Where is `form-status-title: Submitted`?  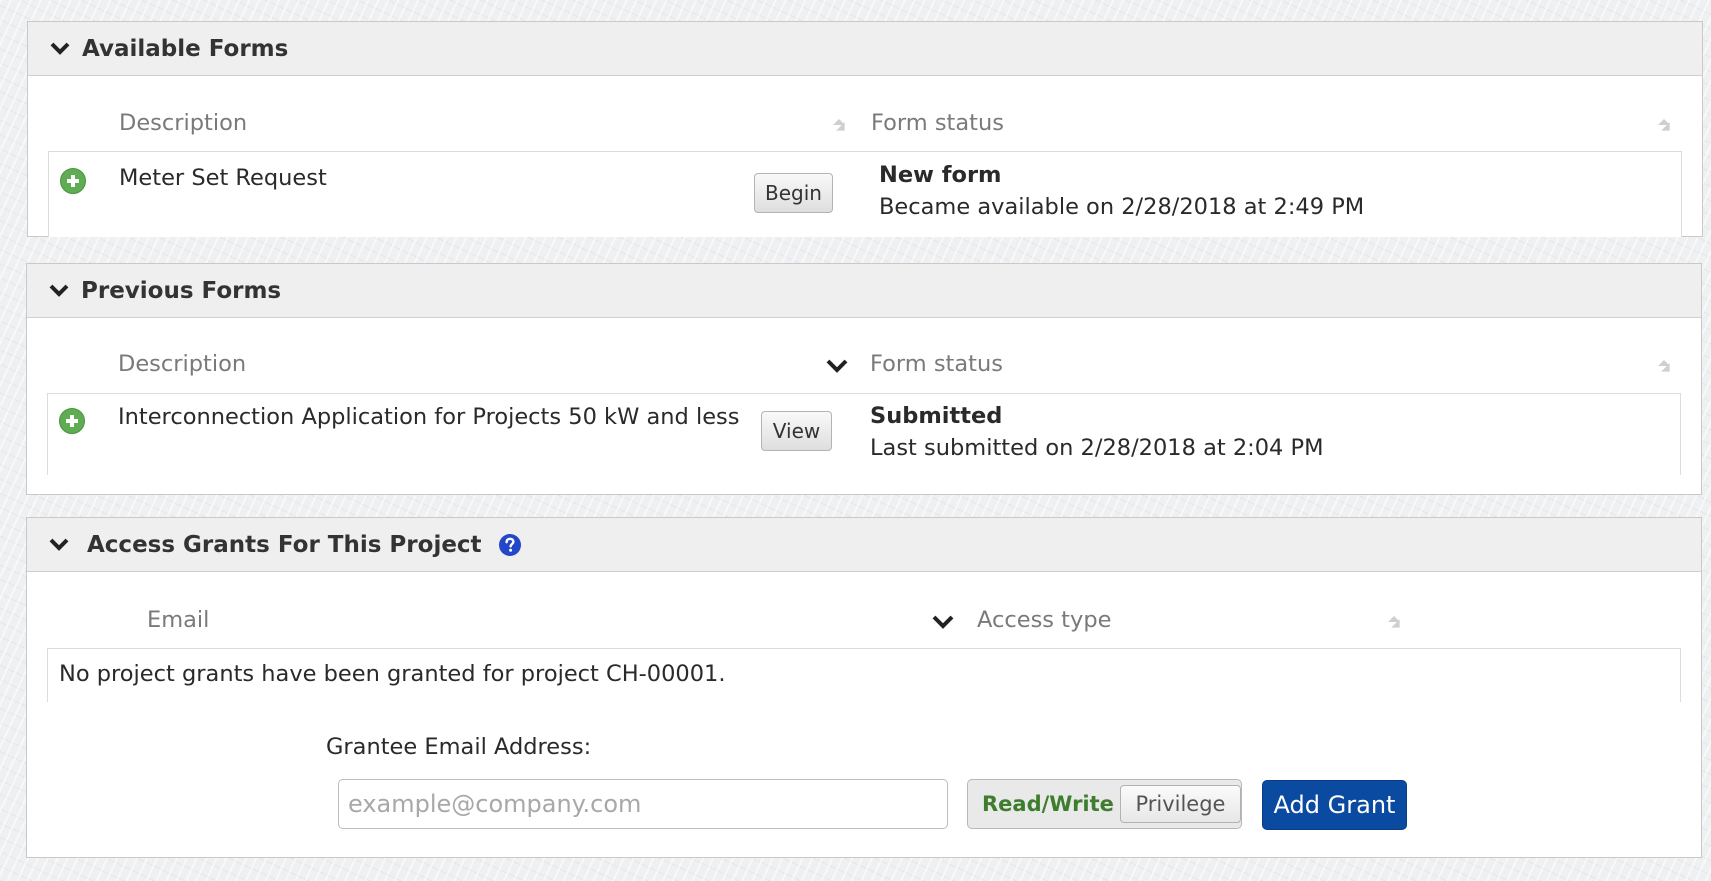
form-status-title: Submitted is located at coordinates (936, 416).